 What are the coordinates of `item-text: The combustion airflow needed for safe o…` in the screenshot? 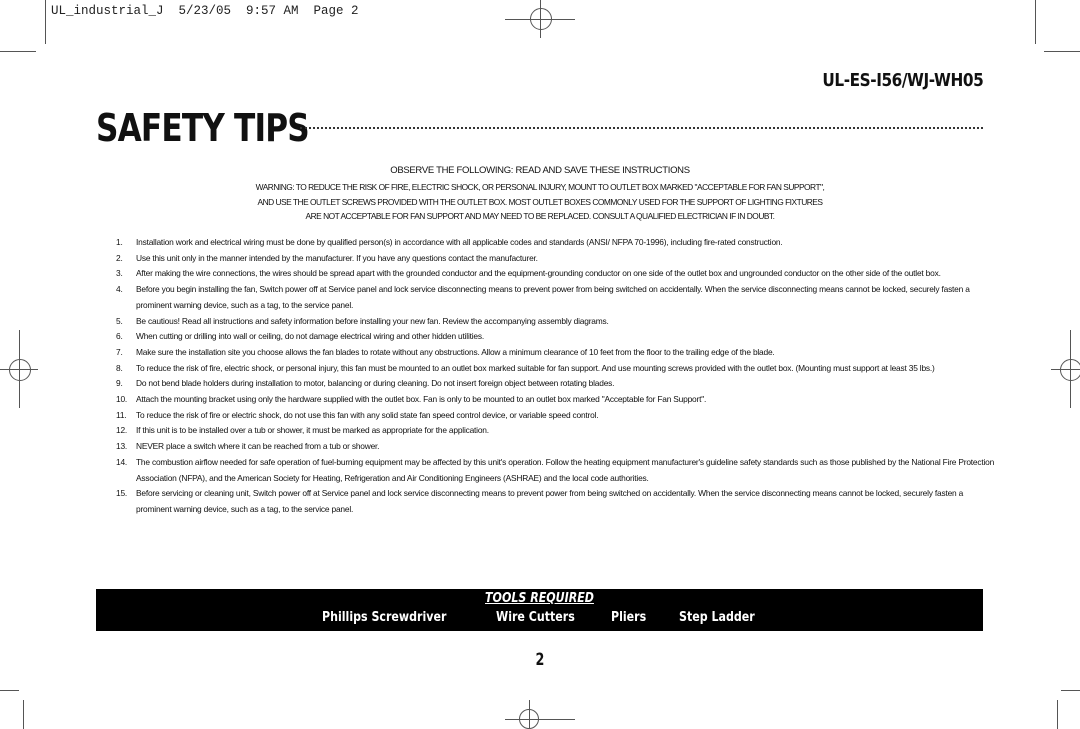 It's located at (565, 469).